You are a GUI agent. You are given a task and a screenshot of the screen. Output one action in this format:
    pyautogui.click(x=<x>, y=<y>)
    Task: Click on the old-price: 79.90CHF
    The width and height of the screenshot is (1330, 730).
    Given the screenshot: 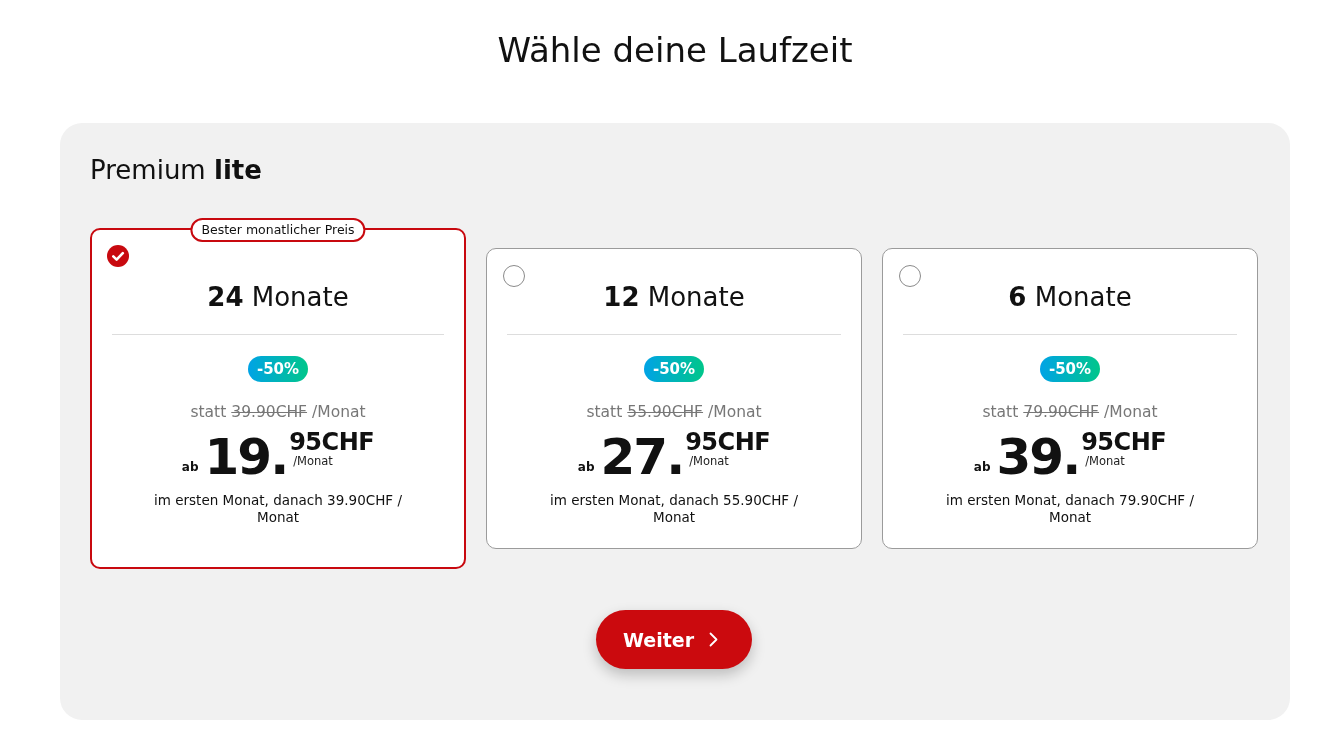 What is the action you would take?
    pyautogui.click(x=1061, y=412)
    